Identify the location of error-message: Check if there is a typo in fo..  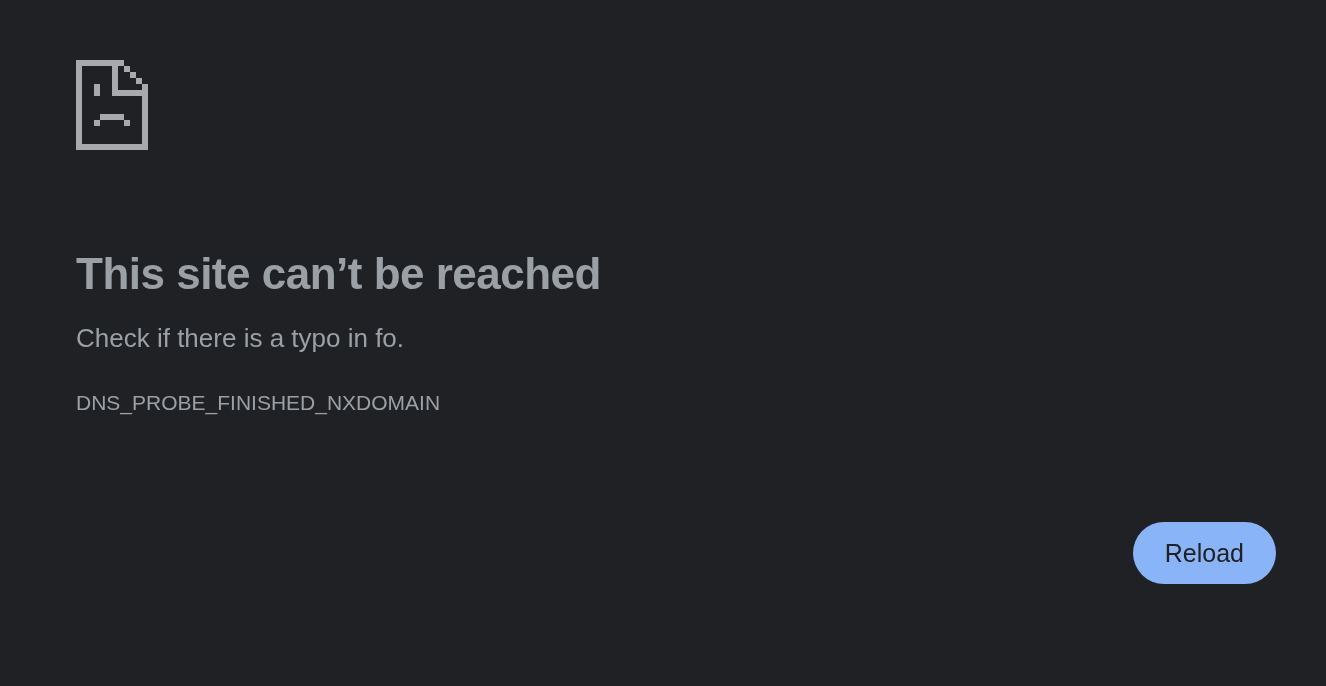
(240, 338).